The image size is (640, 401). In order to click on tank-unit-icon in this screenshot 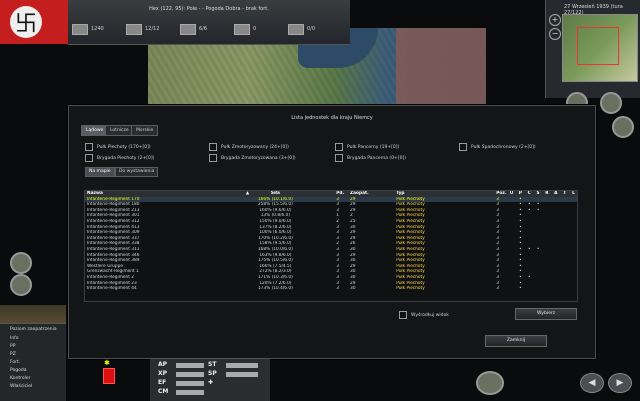, I will do `click(490, 383)`.